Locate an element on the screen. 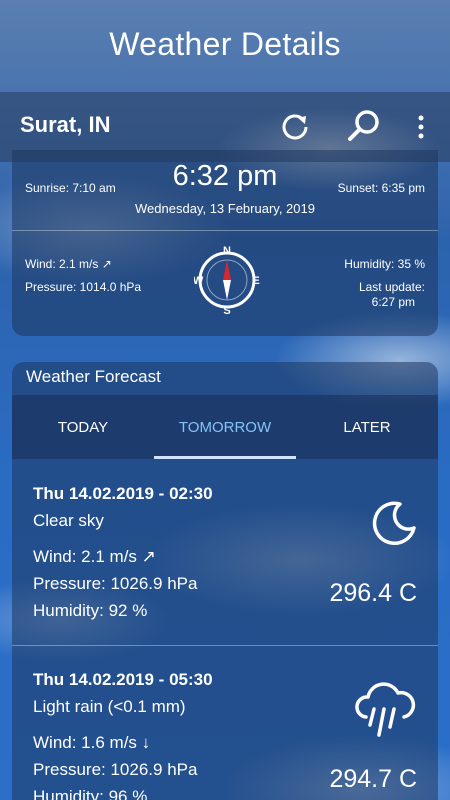 The width and height of the screenshot is (450, 800). tab-tomorrow: TOMORROW is located at coordinates (225, 427).